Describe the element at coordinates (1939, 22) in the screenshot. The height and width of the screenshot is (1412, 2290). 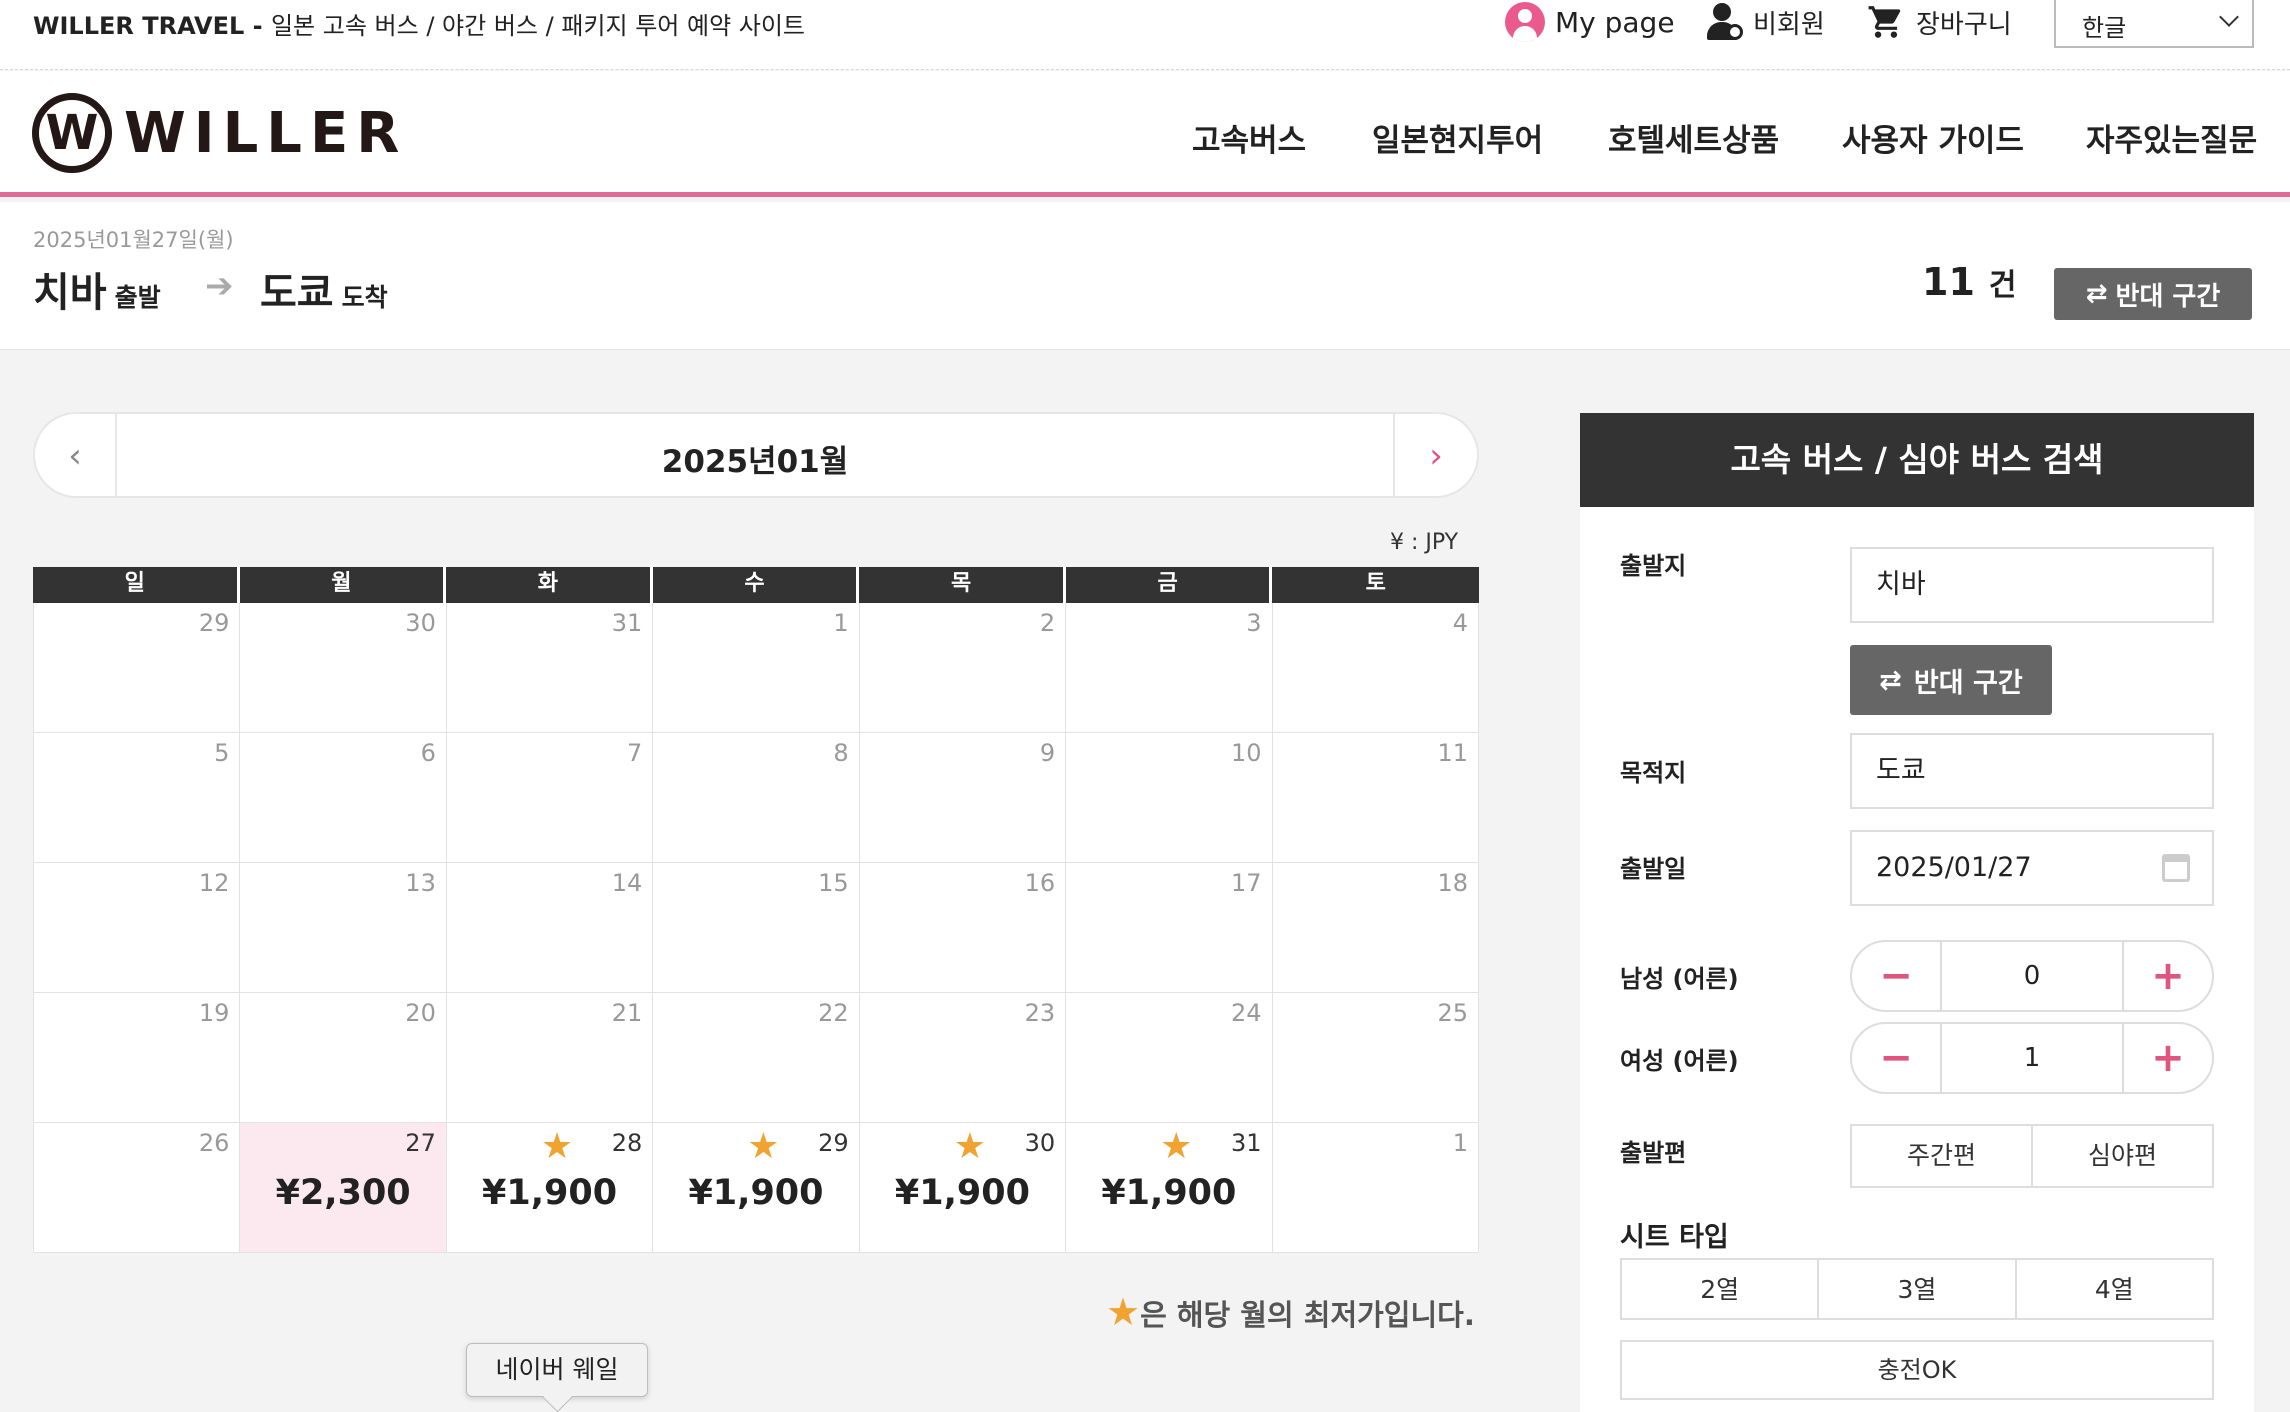
I see `cart-link: 장바구니` at that location.